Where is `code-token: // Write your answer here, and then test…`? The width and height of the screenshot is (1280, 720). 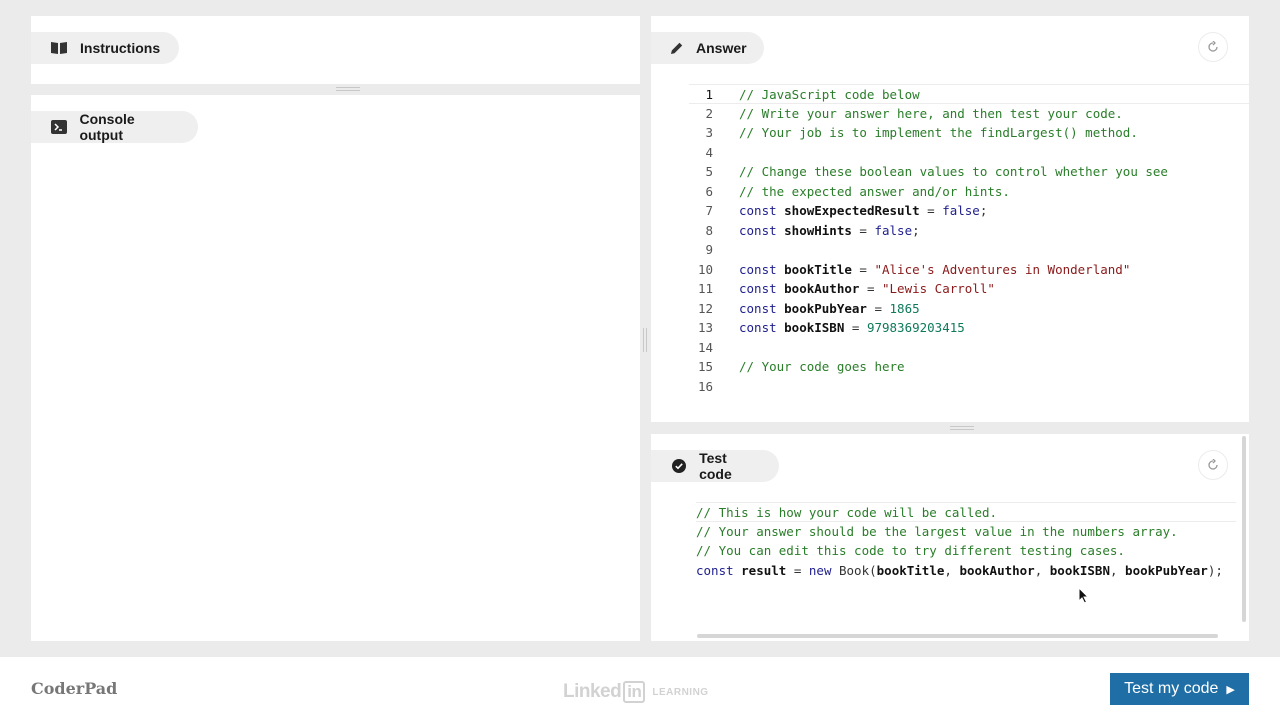 code-token: // Write your answer here, and then test… is located at coordinates (931, 113).